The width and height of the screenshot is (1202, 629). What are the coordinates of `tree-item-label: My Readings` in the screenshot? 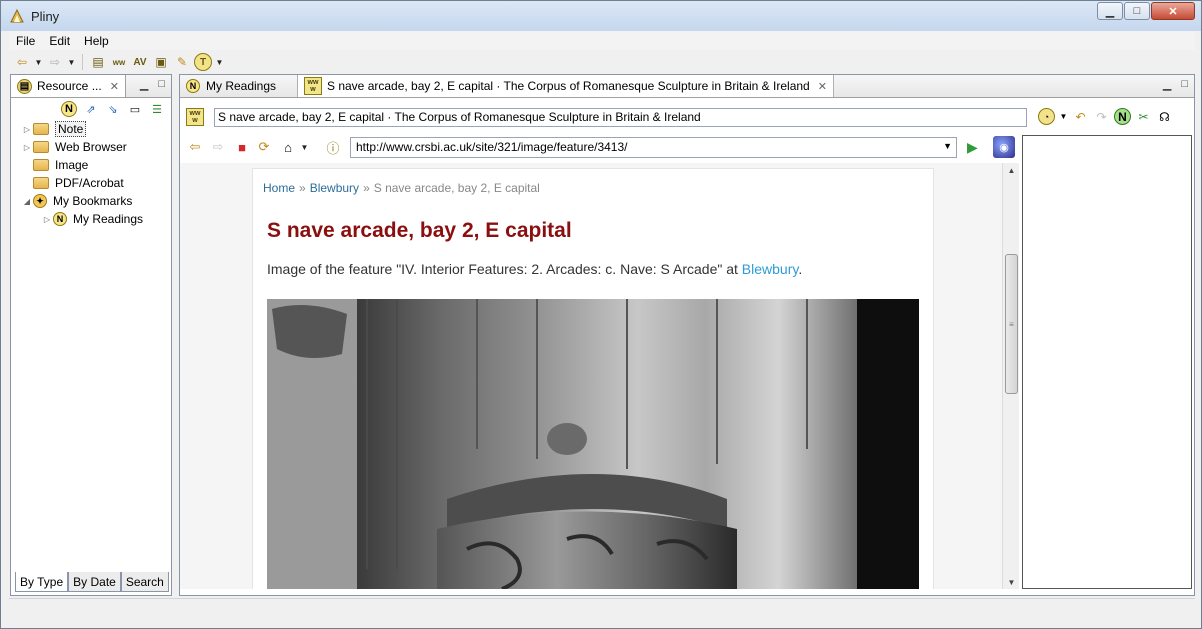 It's located at (108, 219).